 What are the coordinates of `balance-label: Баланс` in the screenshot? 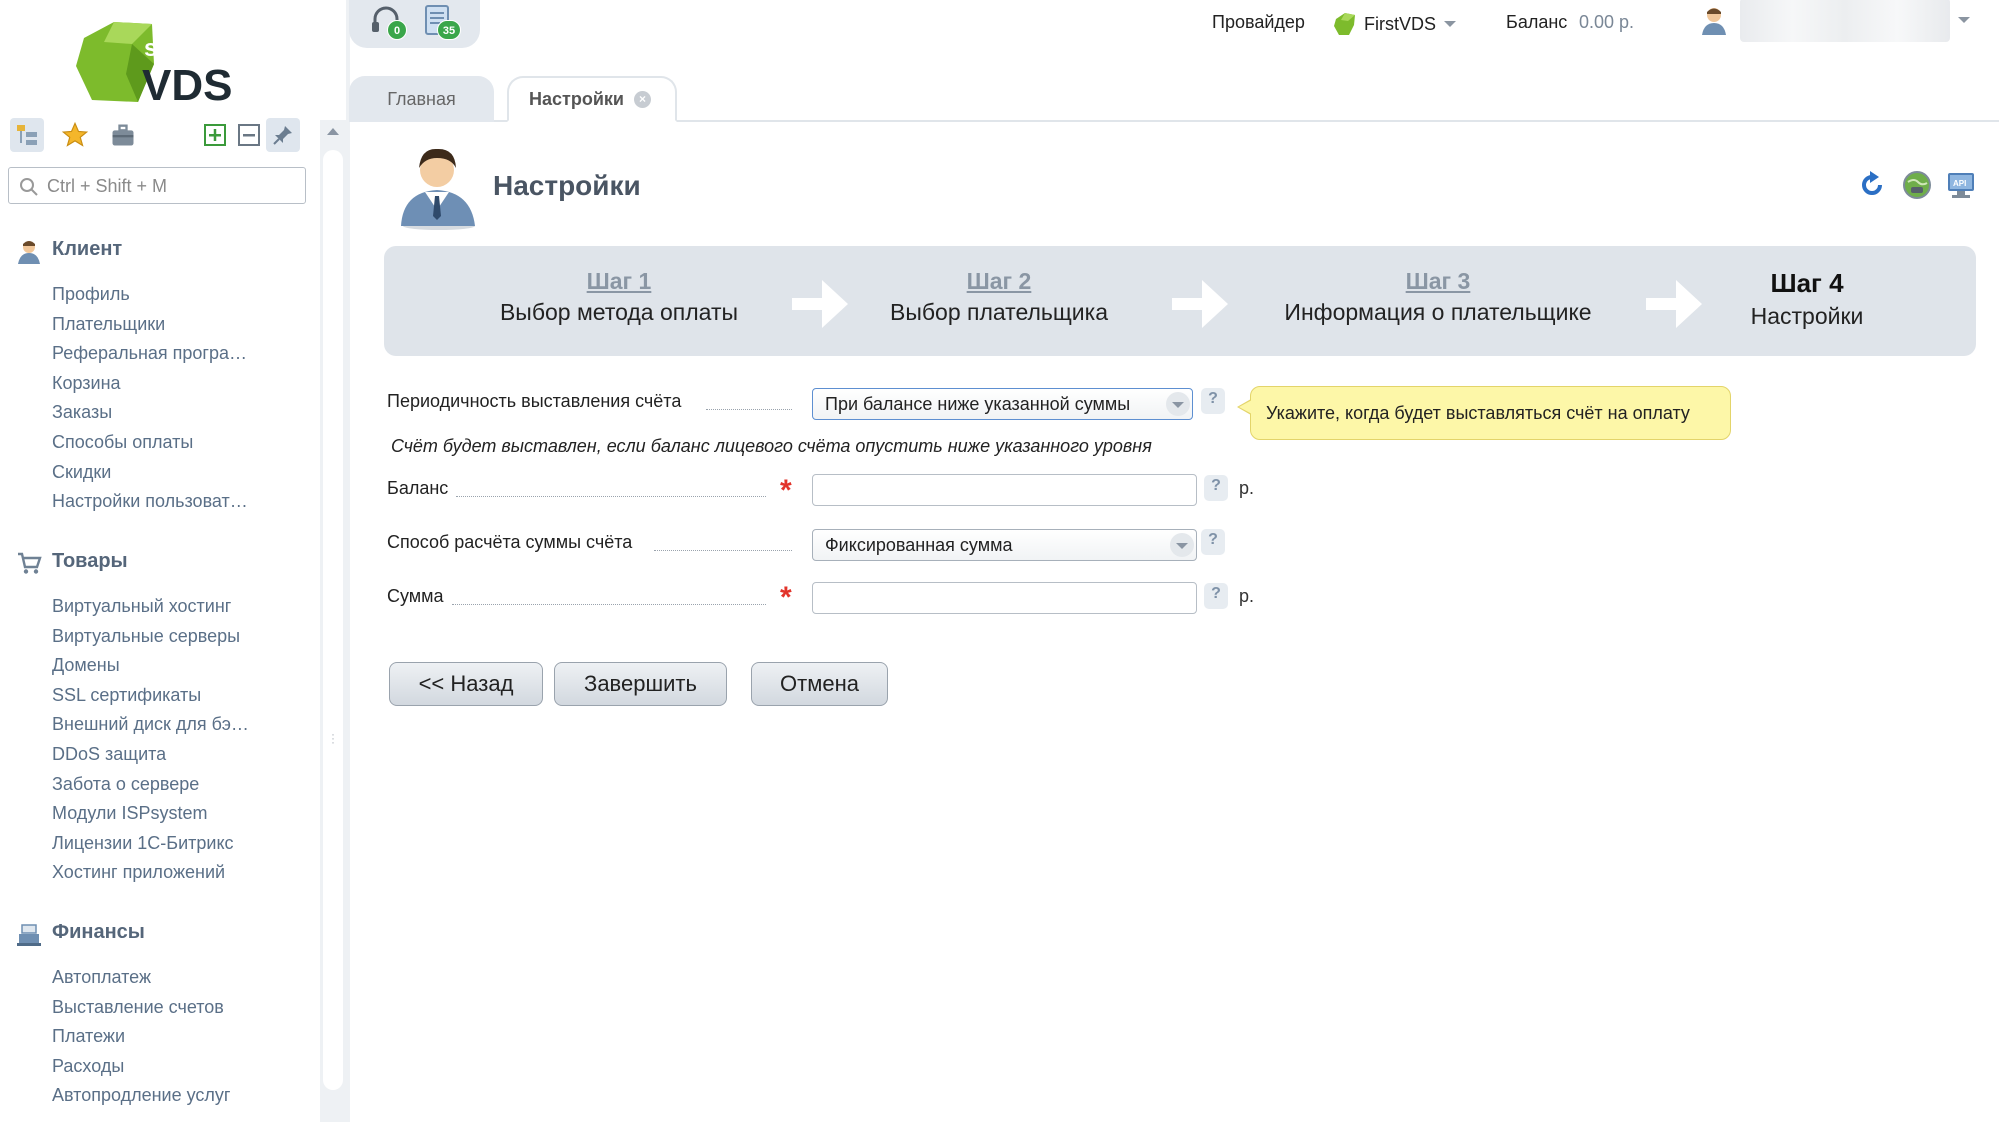 It's located at (1537, 22).